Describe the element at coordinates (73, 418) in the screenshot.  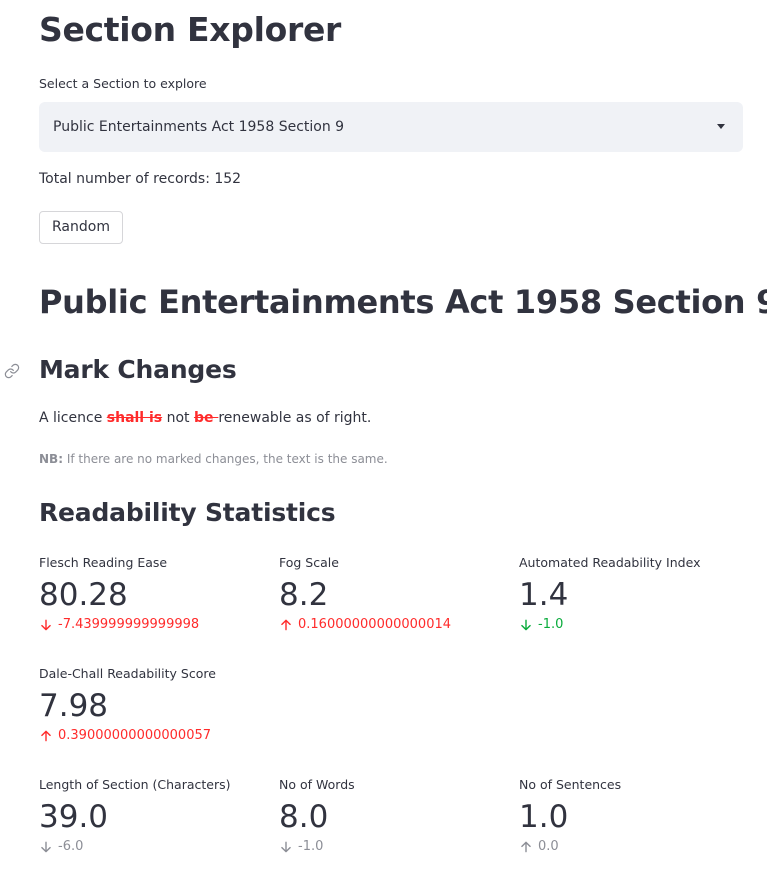
I see `change-text-before: A licence` at that location.